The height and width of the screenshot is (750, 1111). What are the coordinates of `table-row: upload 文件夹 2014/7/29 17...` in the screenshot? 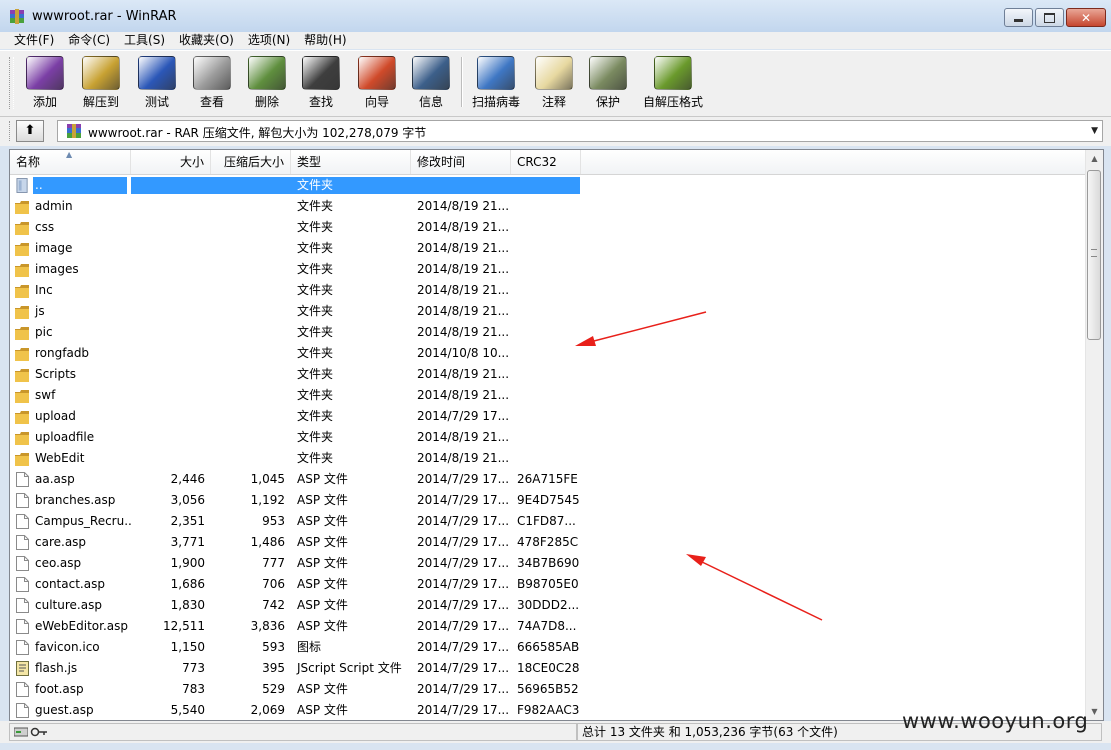 It's located at (547, 416).